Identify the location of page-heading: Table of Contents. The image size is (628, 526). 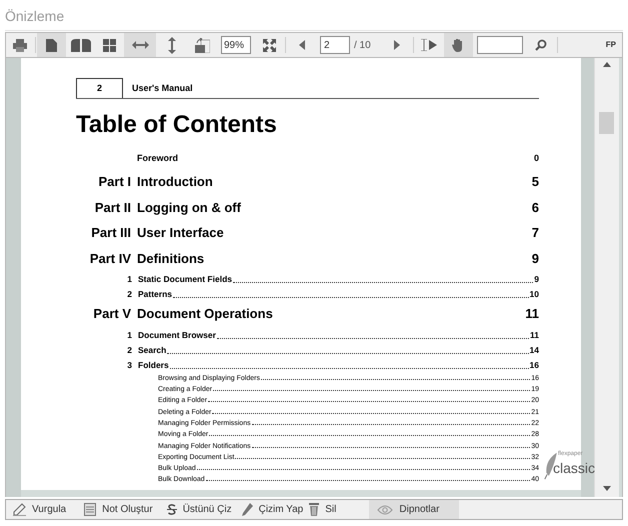
(177, 125).